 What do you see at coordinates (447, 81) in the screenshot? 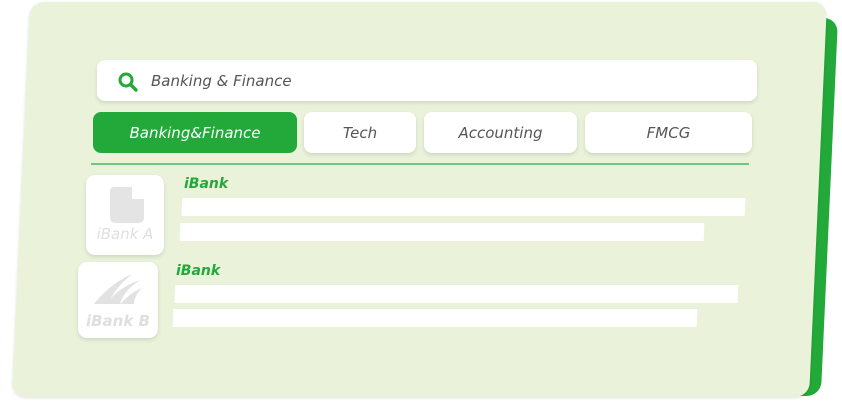
I see `search-input` at bounding box center [447, 81].